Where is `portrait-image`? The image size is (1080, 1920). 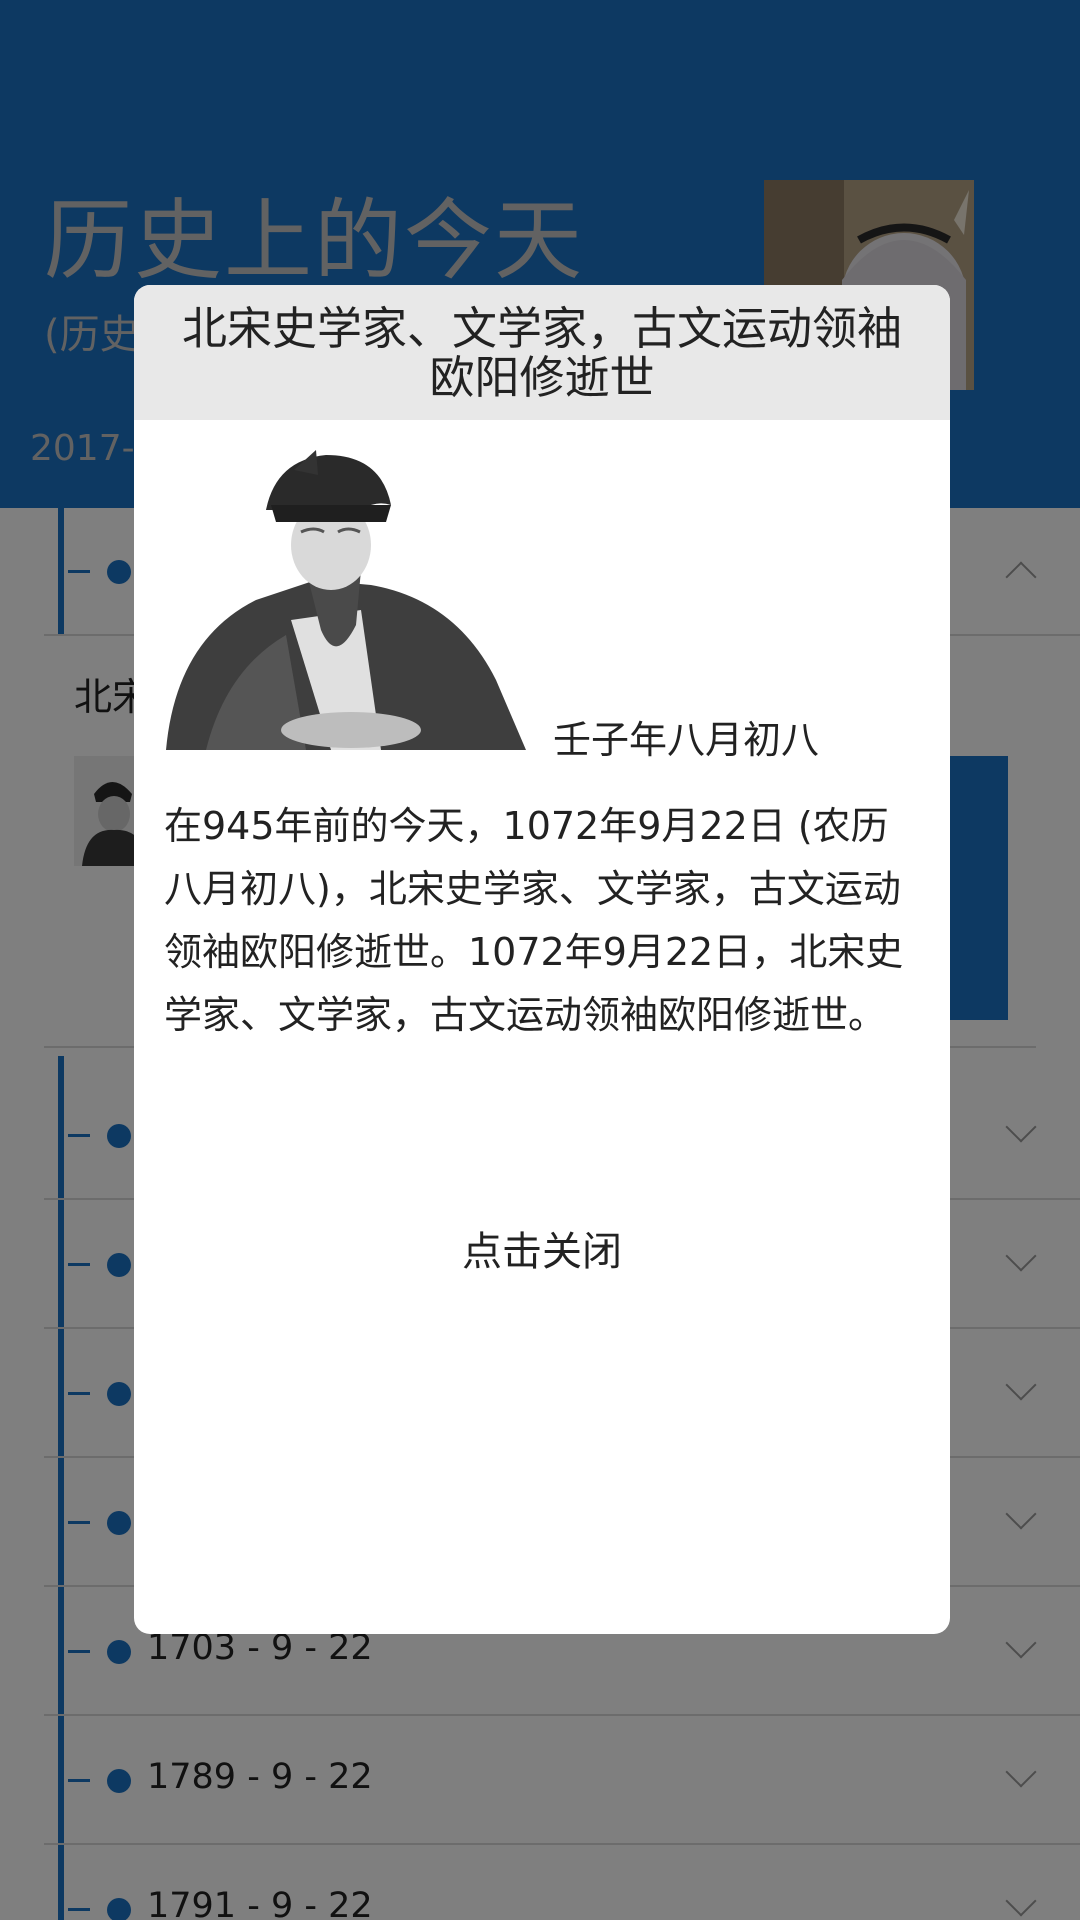 portrait-image is located at coordinates (351, 600).